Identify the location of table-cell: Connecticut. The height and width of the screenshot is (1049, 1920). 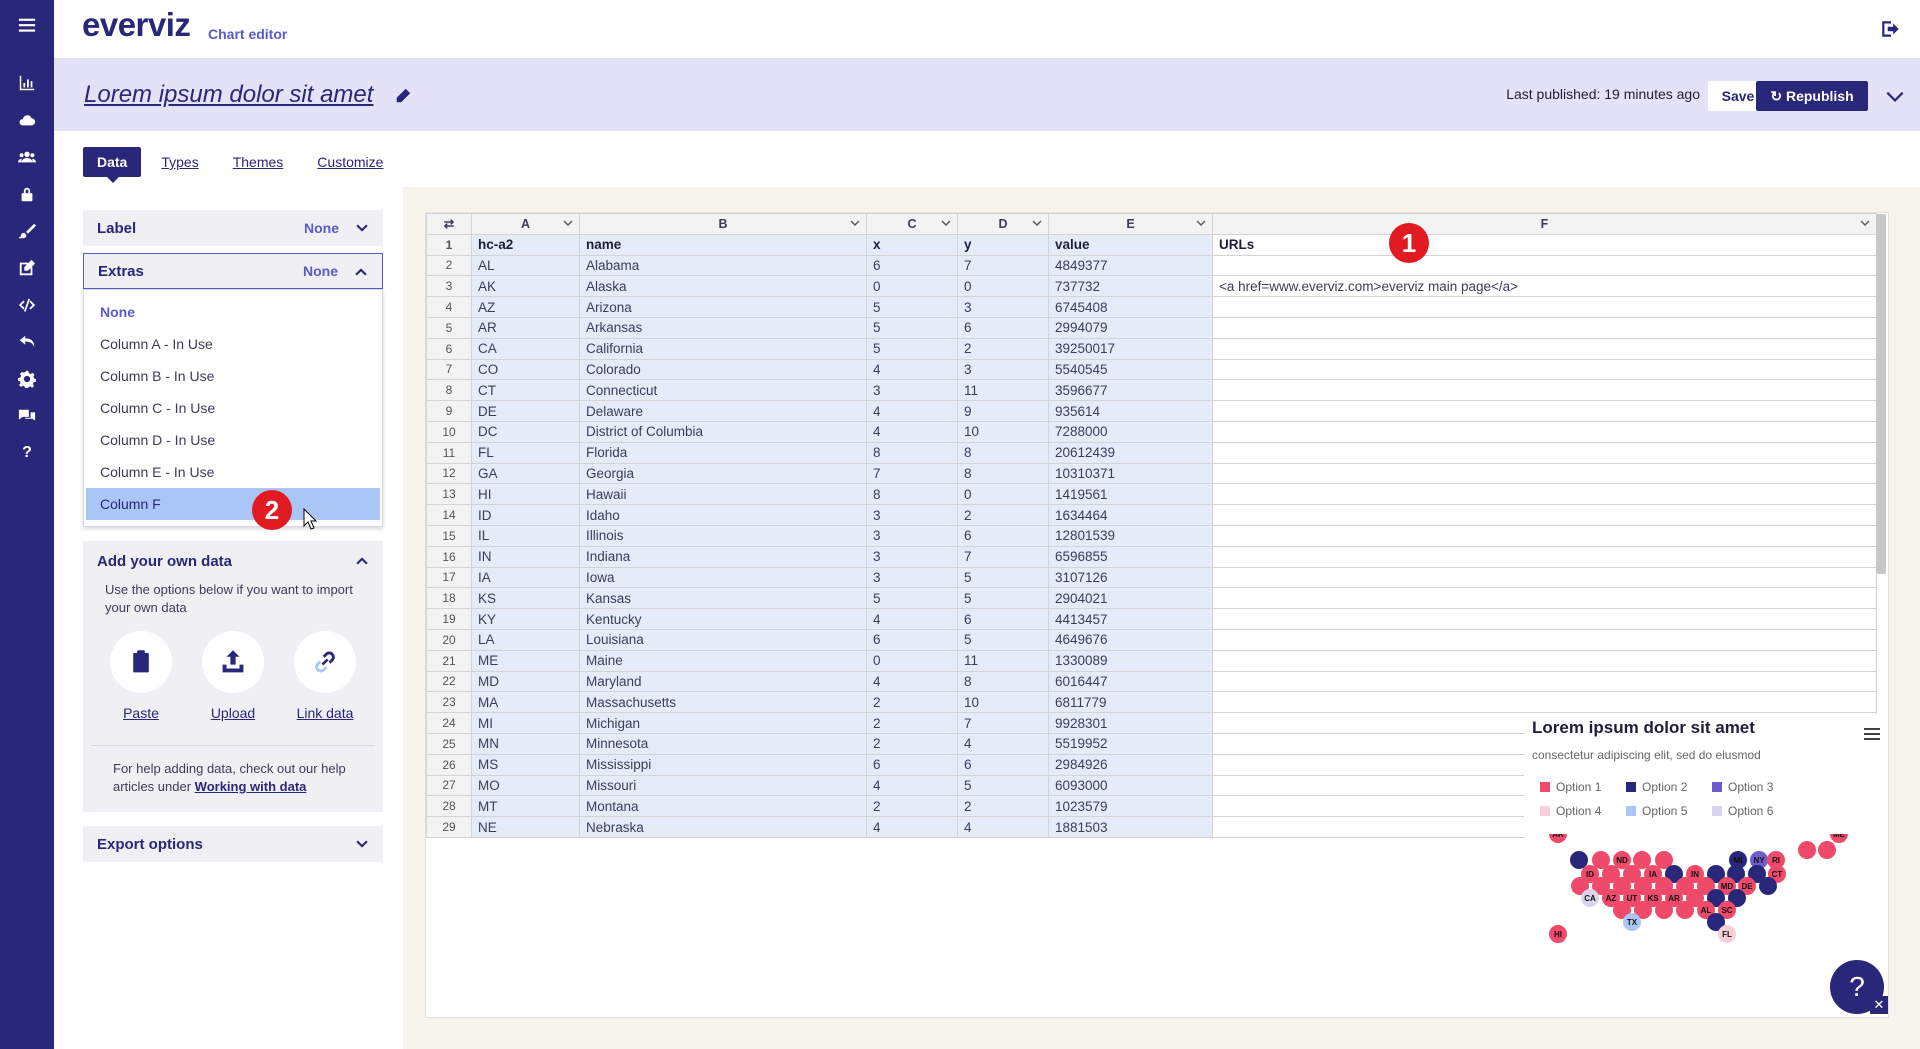
(723, 390).